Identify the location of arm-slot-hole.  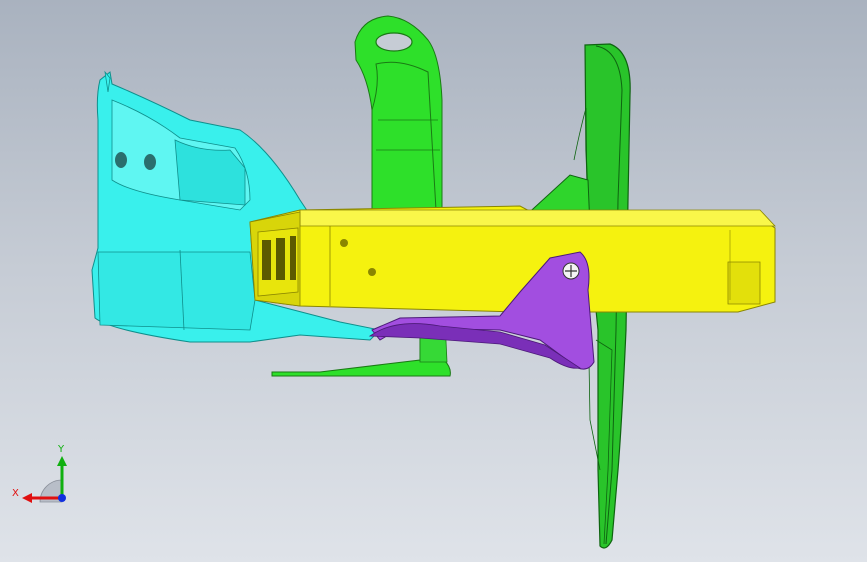
(394, 42).